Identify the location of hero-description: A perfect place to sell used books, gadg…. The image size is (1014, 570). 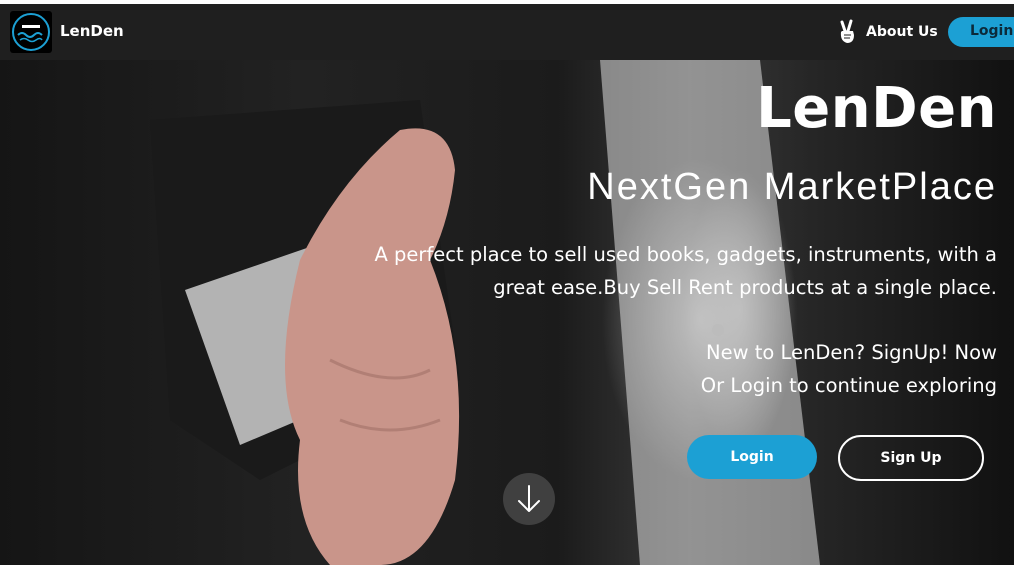
(677, 271).